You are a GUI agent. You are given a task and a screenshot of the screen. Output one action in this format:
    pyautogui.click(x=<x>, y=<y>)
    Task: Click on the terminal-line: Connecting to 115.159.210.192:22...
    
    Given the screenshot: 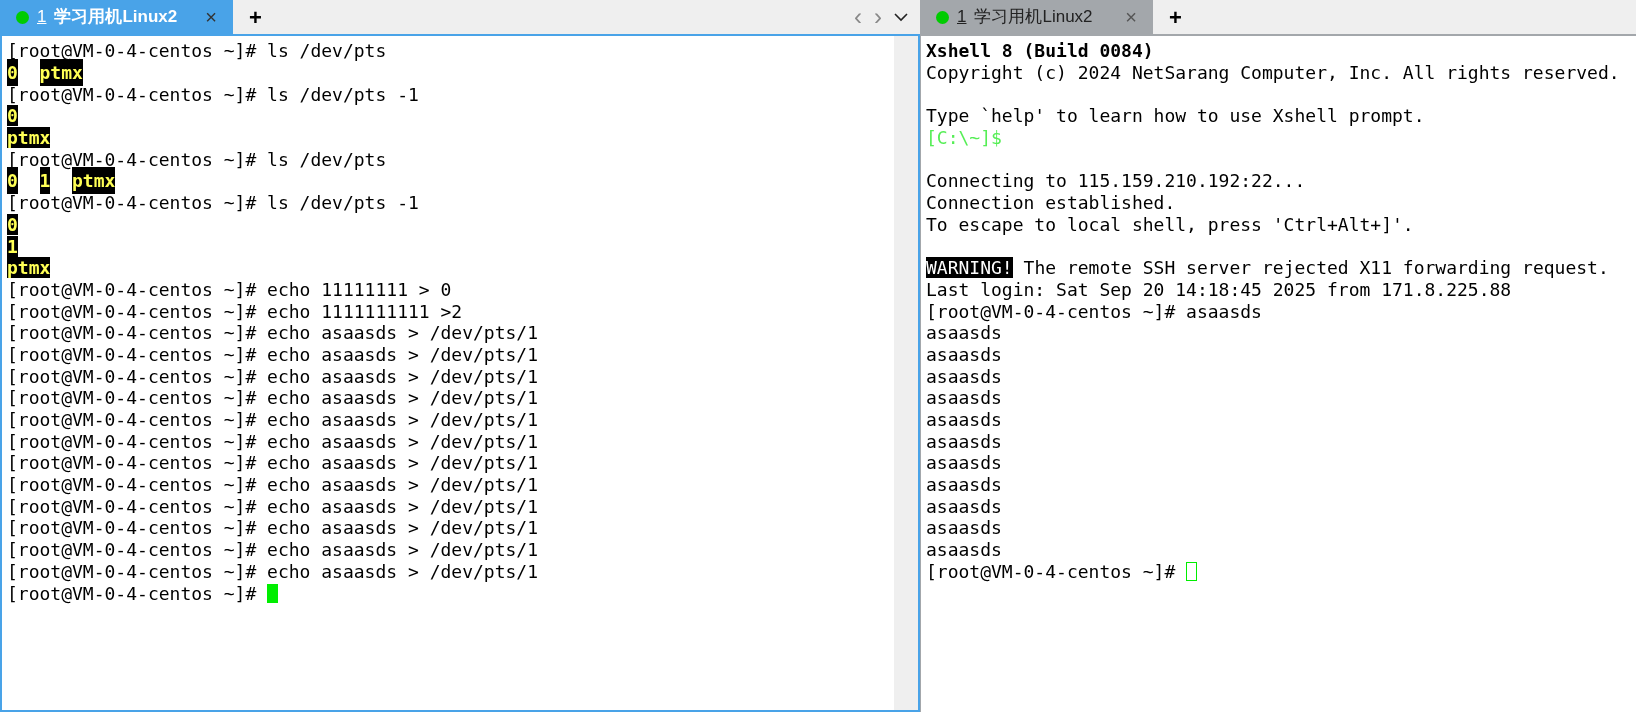 What is the action you would take?
    pyautogui.click(x=1116, y=181)
    